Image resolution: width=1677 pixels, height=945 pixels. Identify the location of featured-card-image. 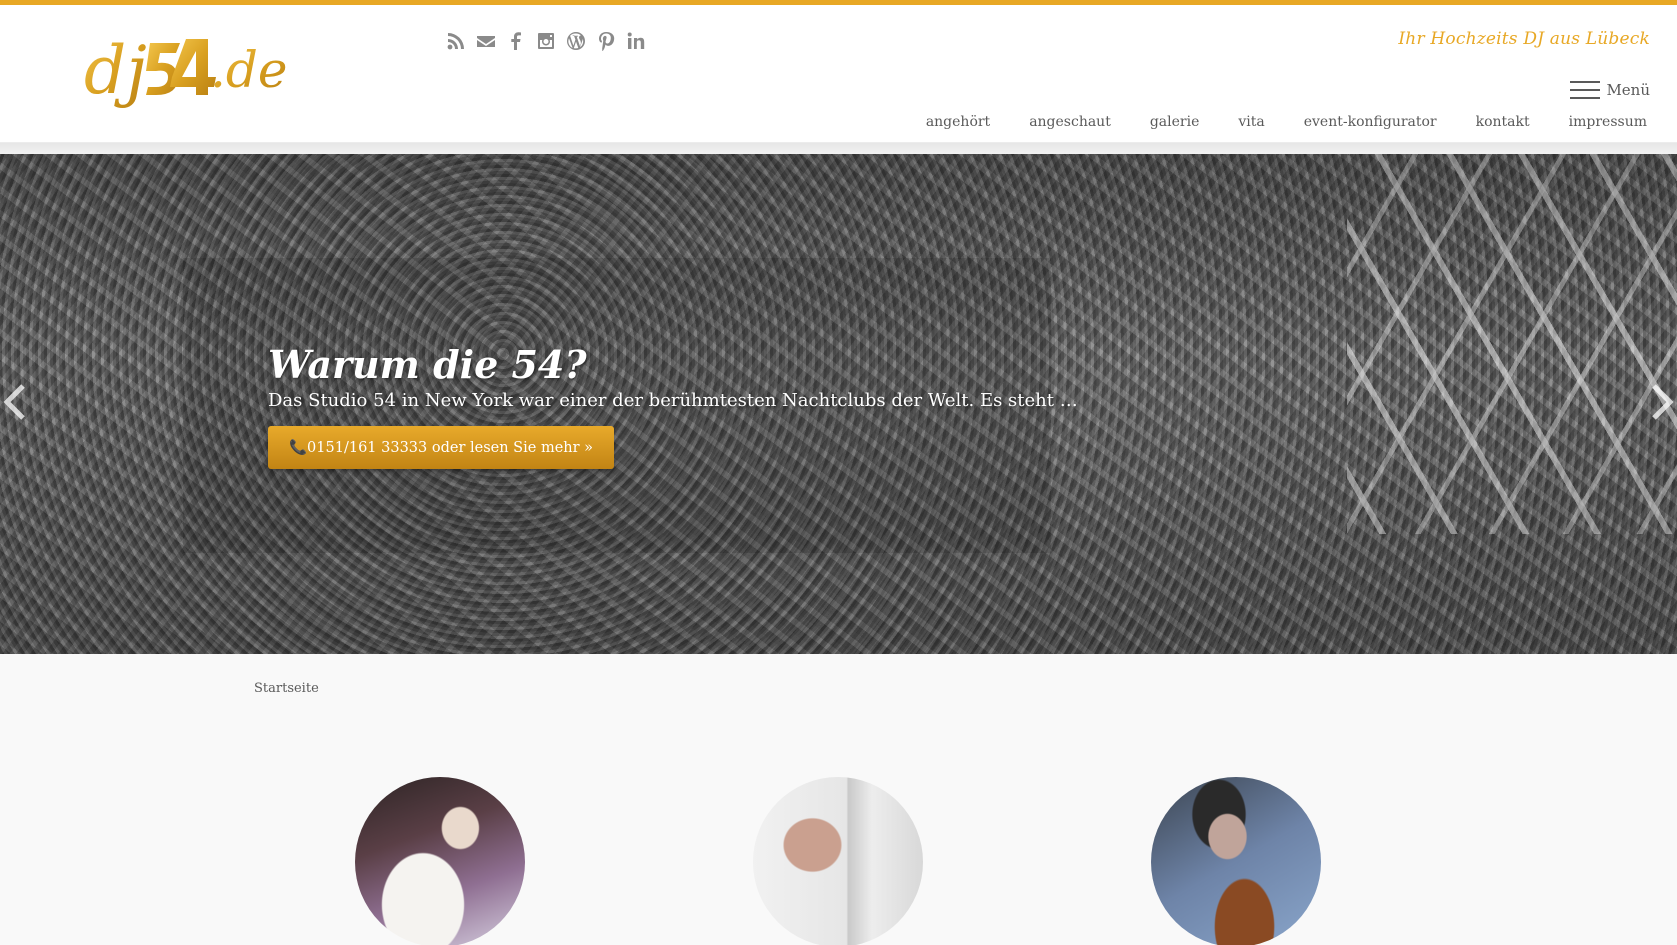
(838, 861).